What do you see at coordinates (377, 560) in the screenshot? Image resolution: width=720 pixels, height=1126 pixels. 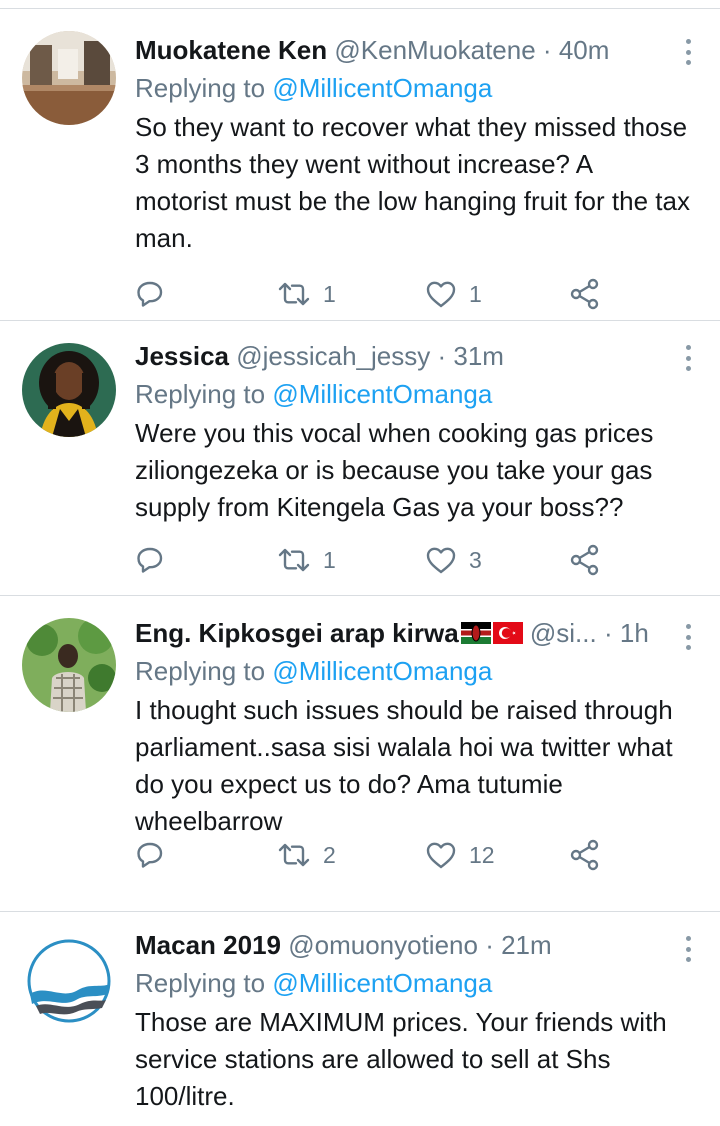 I see `tweet-actions: 1 3` at bounding box center [377, 560].